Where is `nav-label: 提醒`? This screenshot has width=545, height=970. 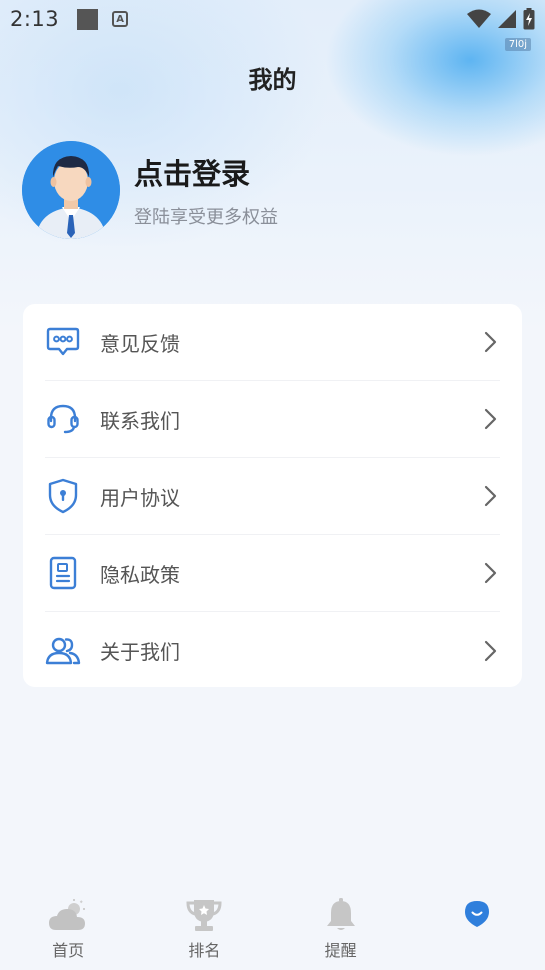
nav-label: 提醒 is located at coordinates (340, 950).